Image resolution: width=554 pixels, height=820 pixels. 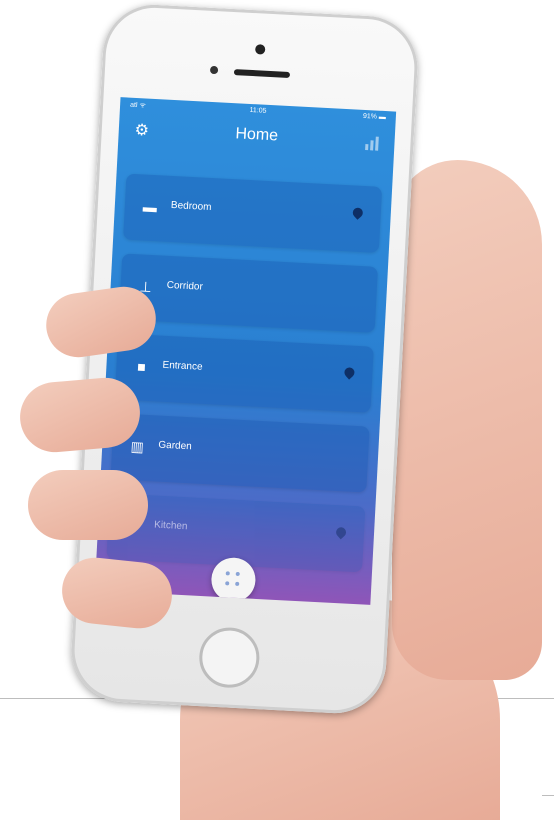 I want to click on bar-chart-icon, so click(x=372, y=143).